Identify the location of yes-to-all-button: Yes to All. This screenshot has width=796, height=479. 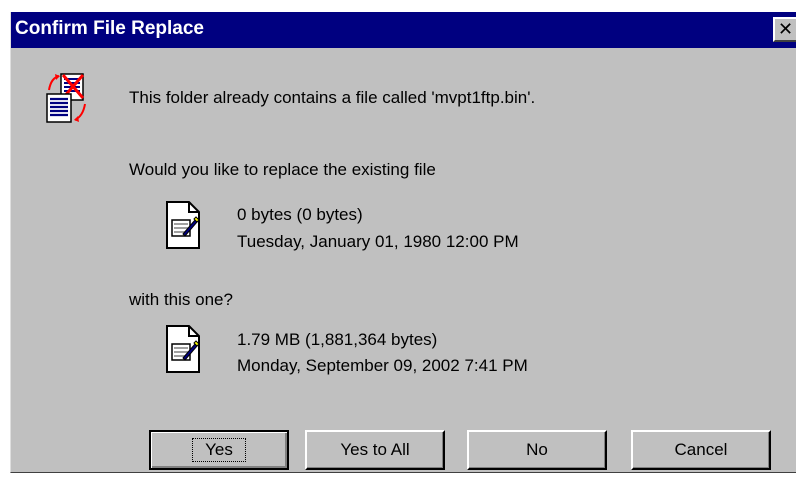
(375, 450).